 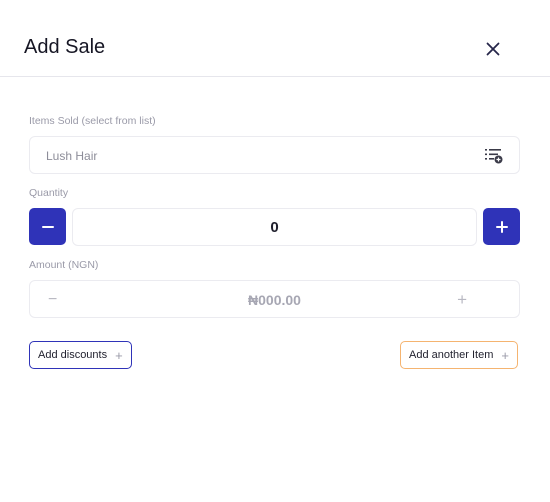 I want to click on close-button, so click(x=493, y=49).